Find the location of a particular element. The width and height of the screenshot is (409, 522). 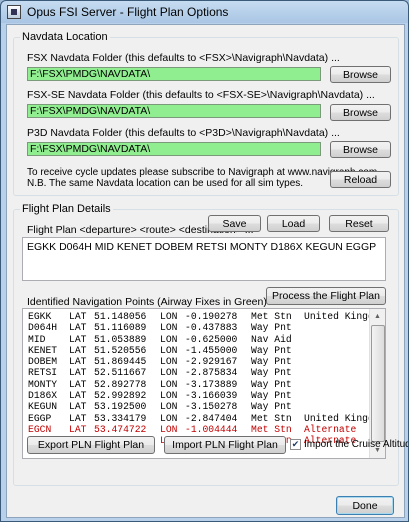

save-button: Save is located at coordinates (234, 223).